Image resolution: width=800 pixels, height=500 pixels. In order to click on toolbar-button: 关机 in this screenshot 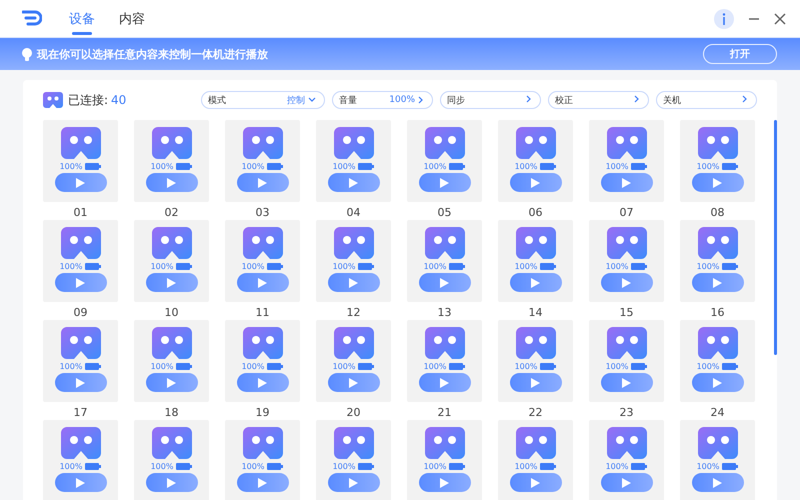, I will do `click(706, 100)`.